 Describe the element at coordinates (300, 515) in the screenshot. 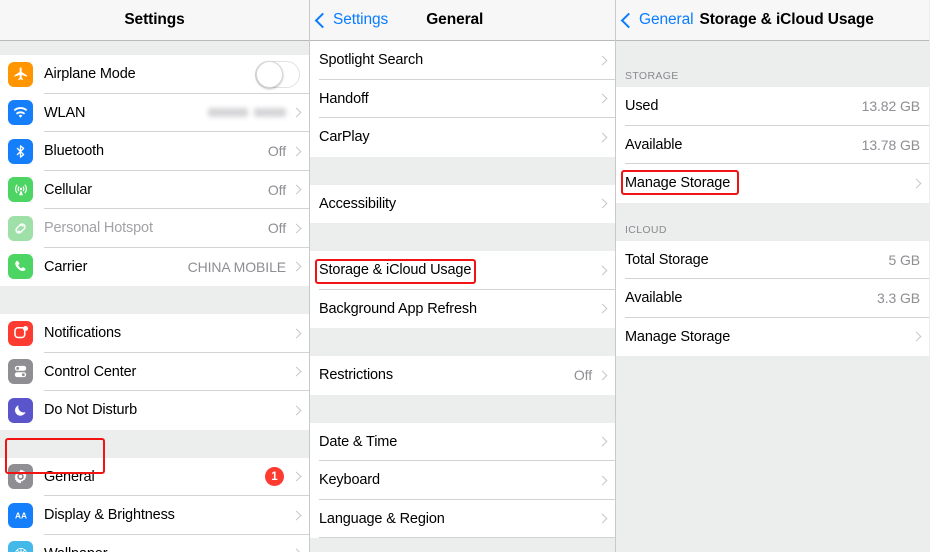

I see `display-right` at that location.